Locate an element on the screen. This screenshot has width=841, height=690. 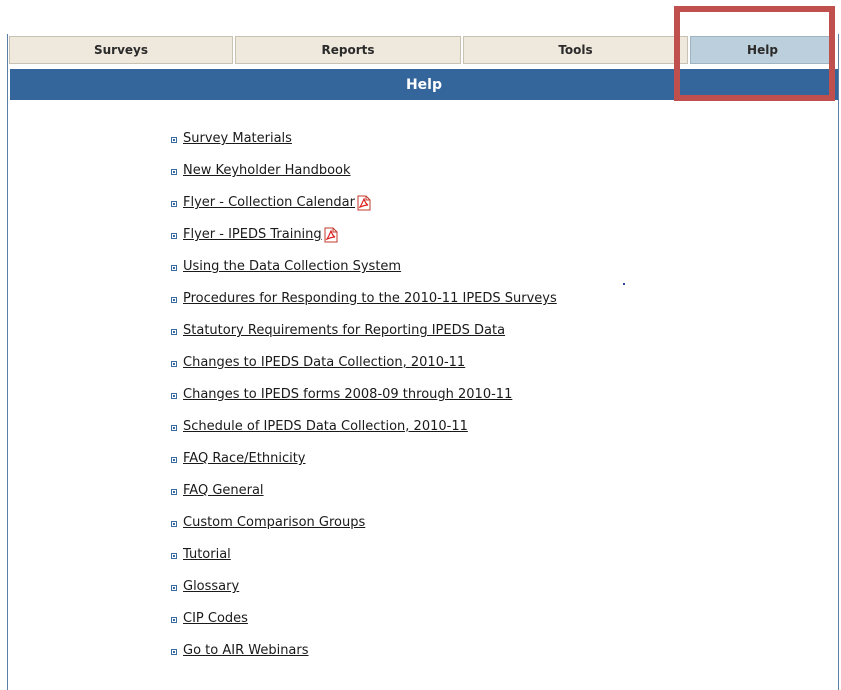
page-title: Help is located at coordinates (424, 84).